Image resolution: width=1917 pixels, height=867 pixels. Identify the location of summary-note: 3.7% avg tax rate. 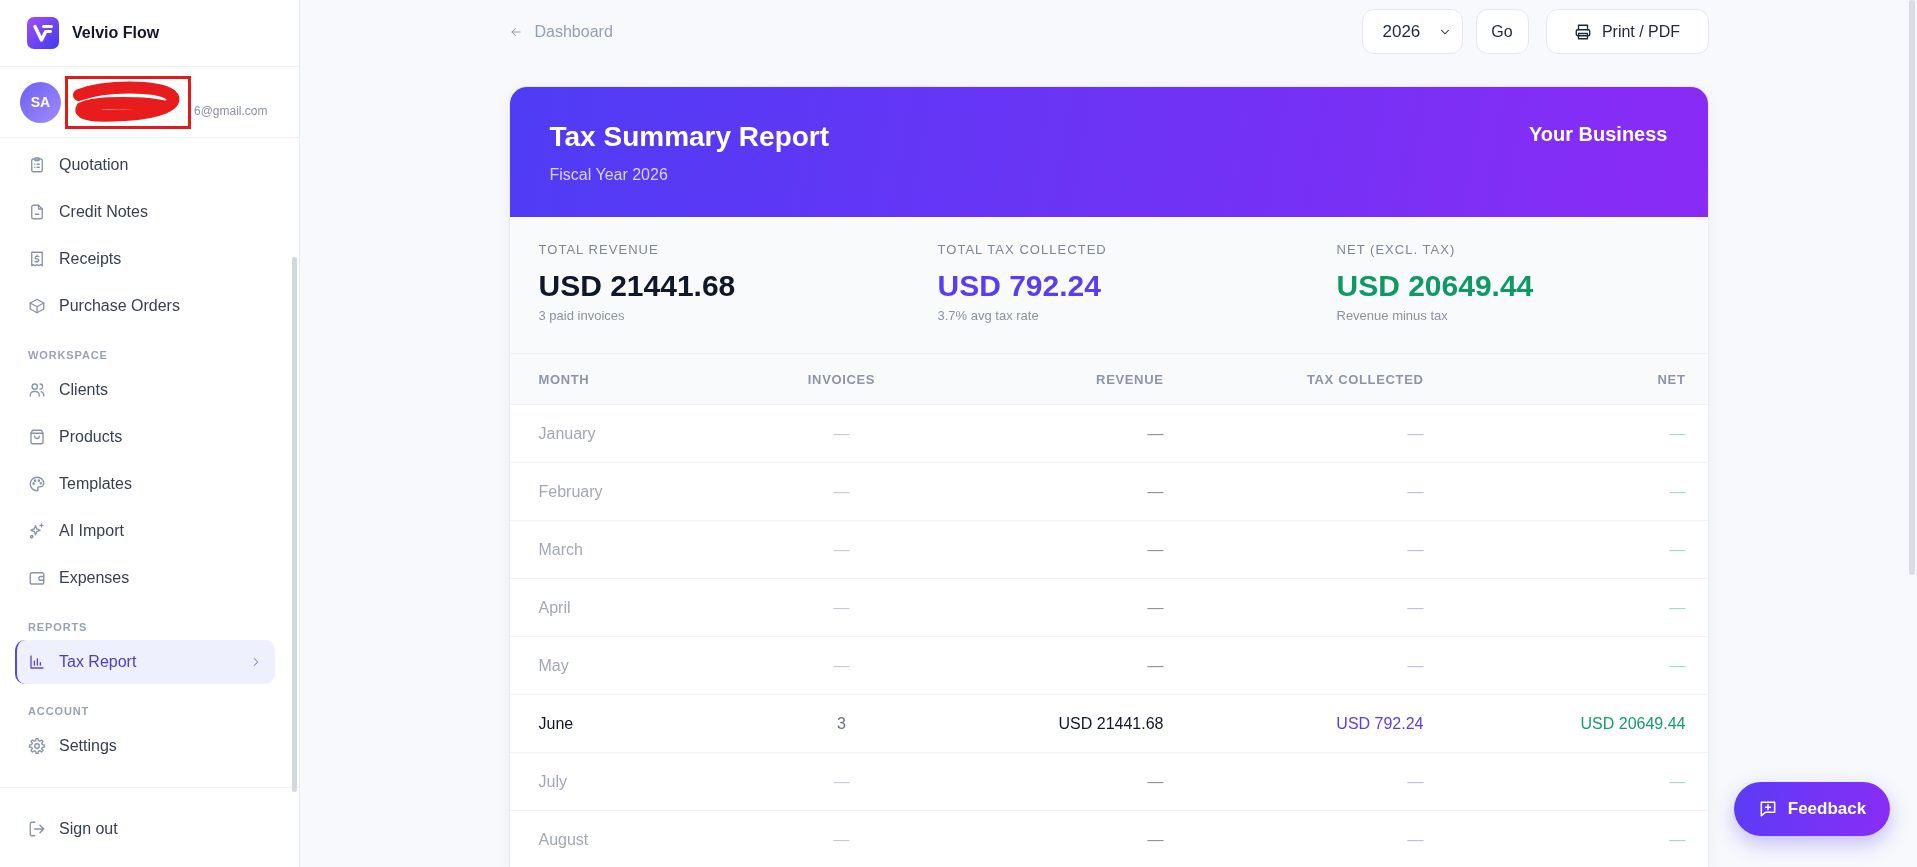
(988, 316).